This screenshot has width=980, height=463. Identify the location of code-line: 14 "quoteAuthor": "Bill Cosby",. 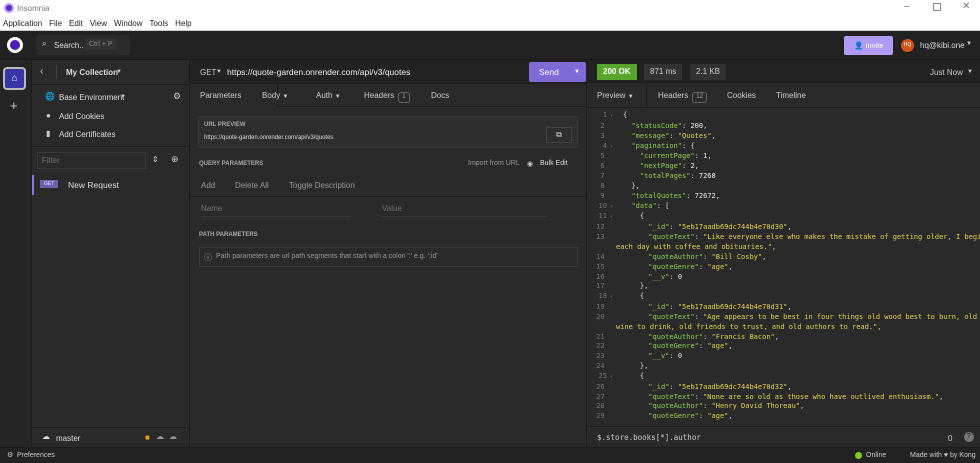
(783, 258).